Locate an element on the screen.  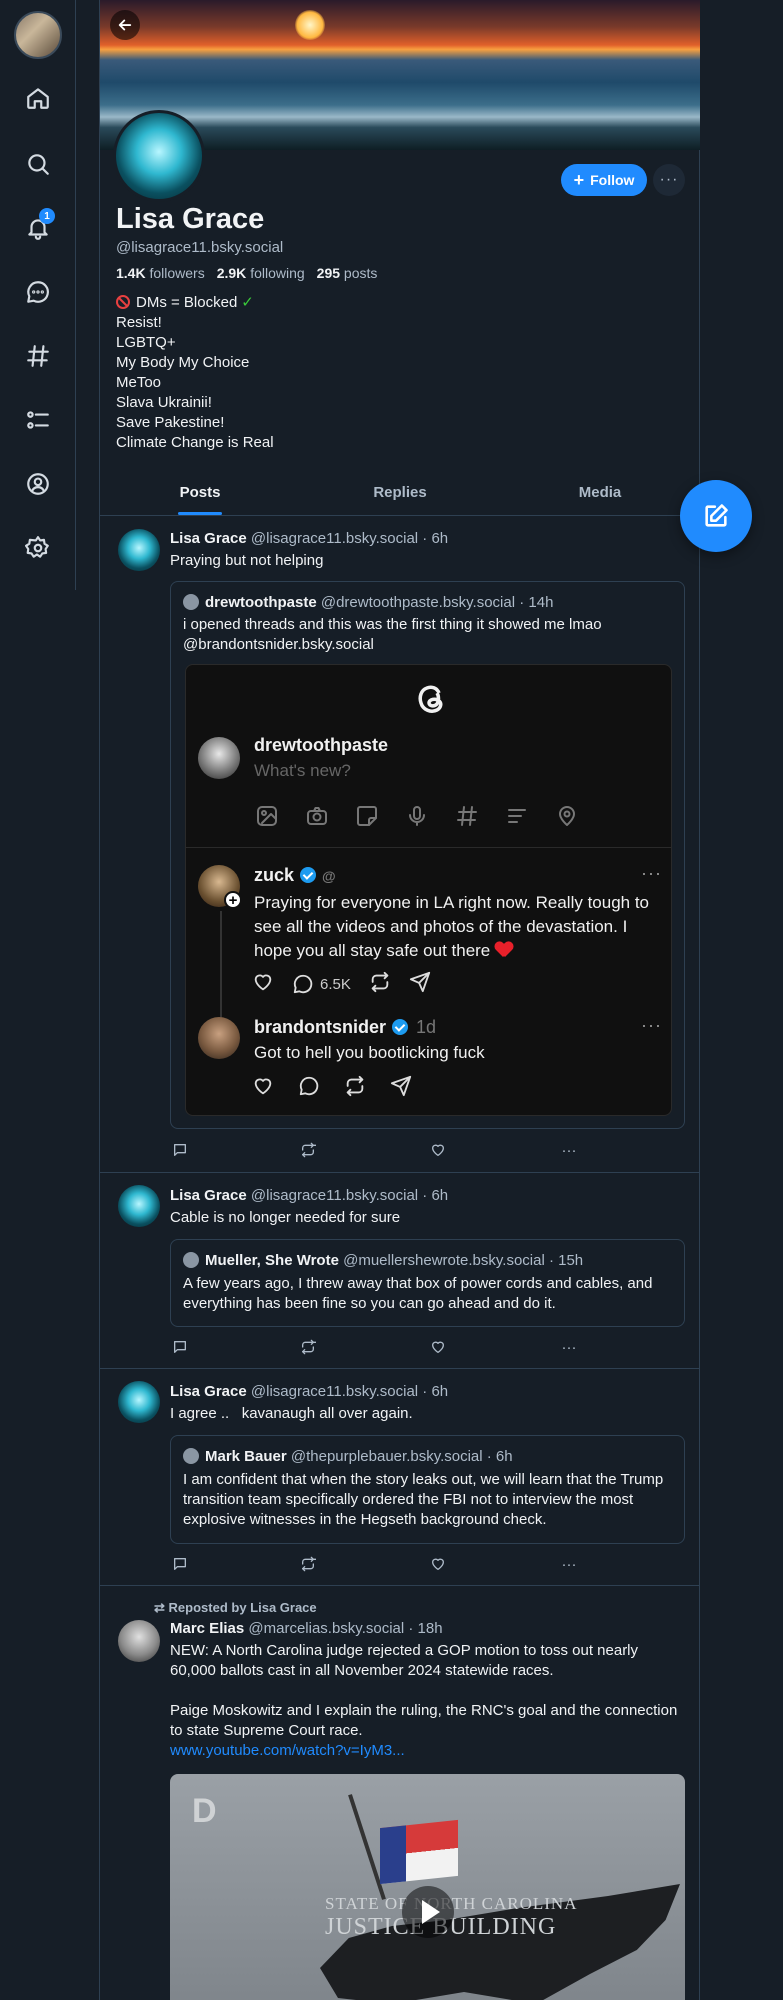
profile-avatar is located at coordinates (159, 156).